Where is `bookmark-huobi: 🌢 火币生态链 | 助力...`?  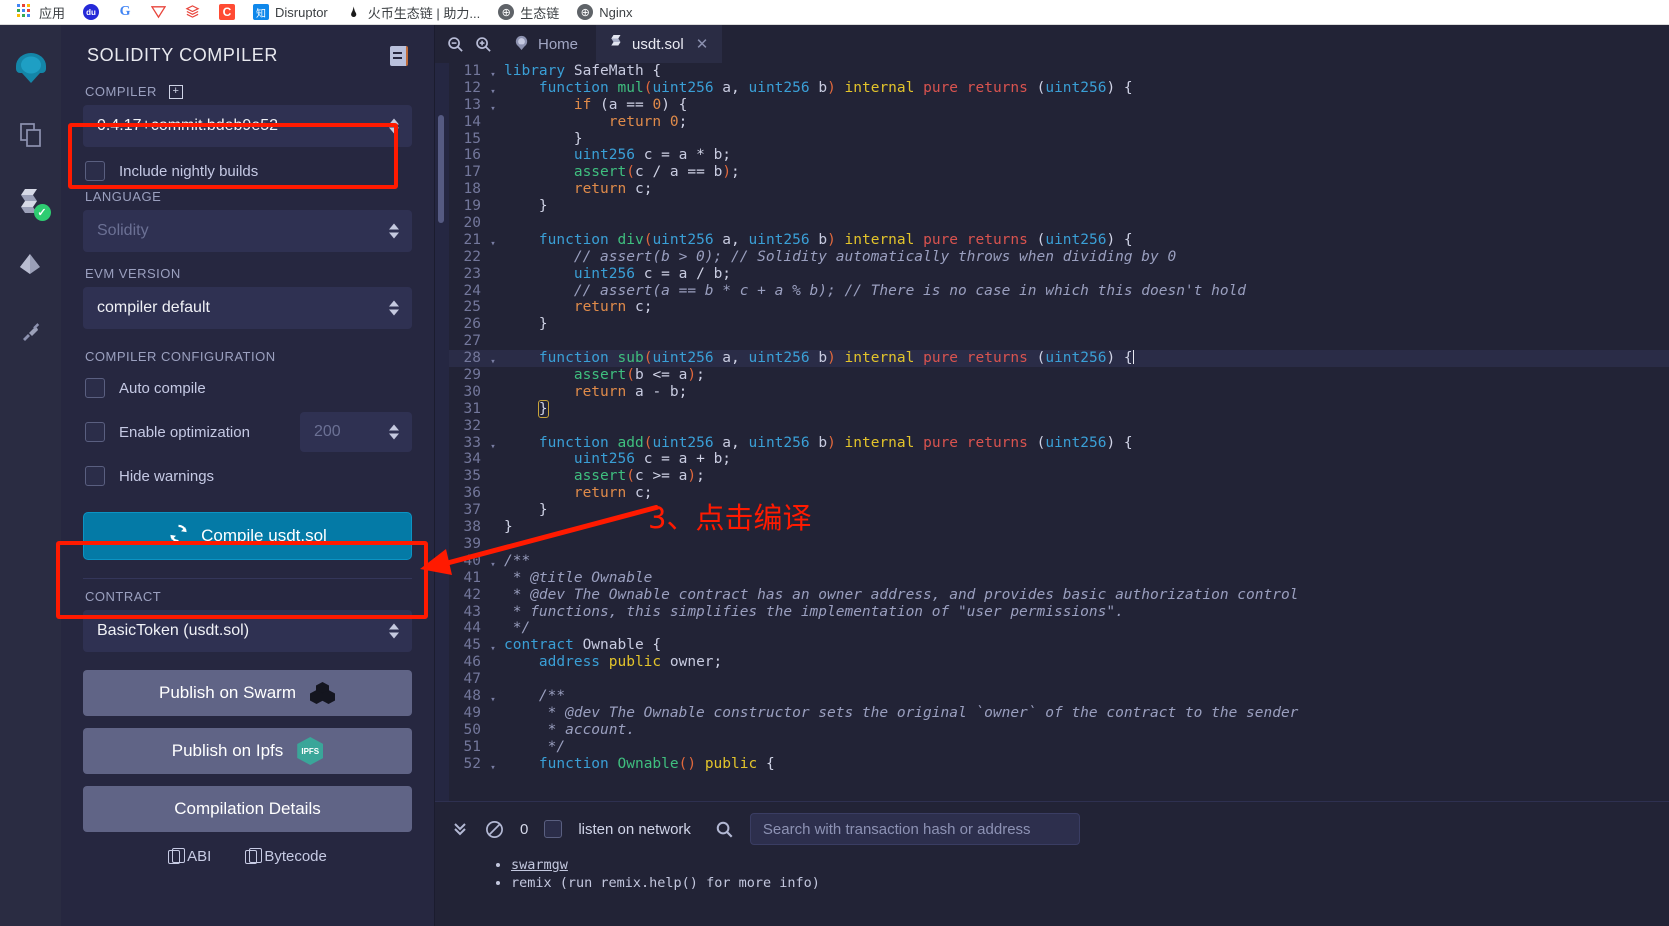
bookmark-huobi: 🌢 火币生态链 | 助力... is located at coordinates (413, 12).